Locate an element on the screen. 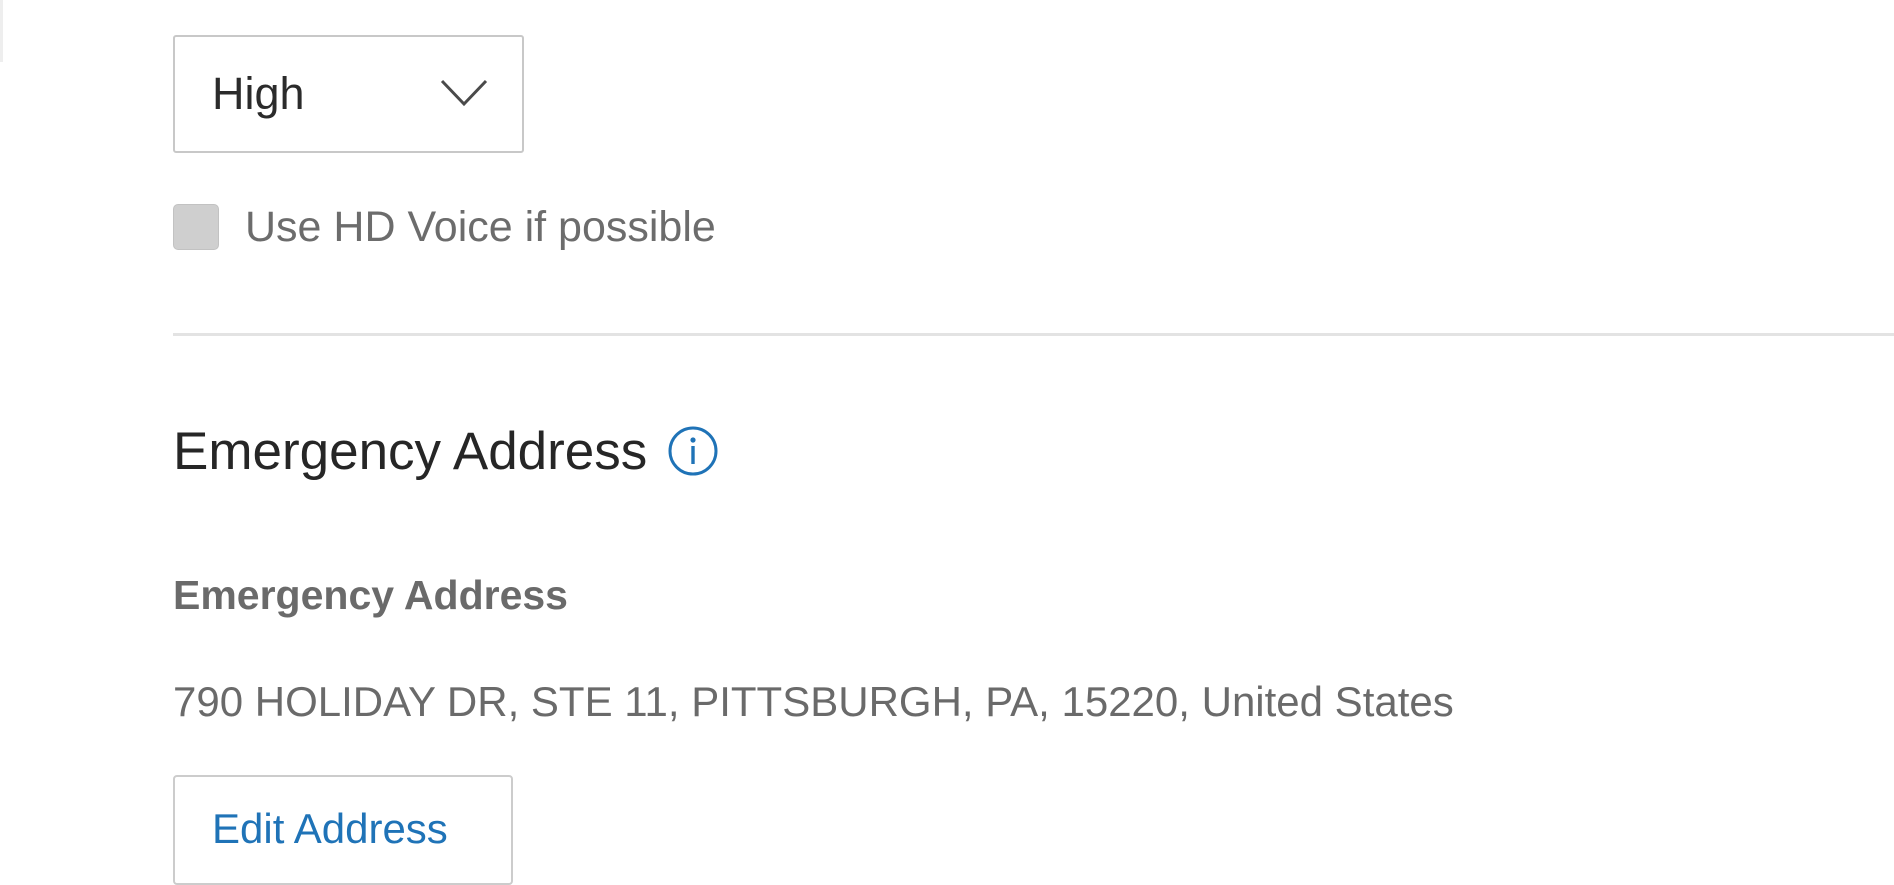 The image size is (1894, 885). hd-voice-option: Use HD Voice if possible is located at coordinates (444, 227).